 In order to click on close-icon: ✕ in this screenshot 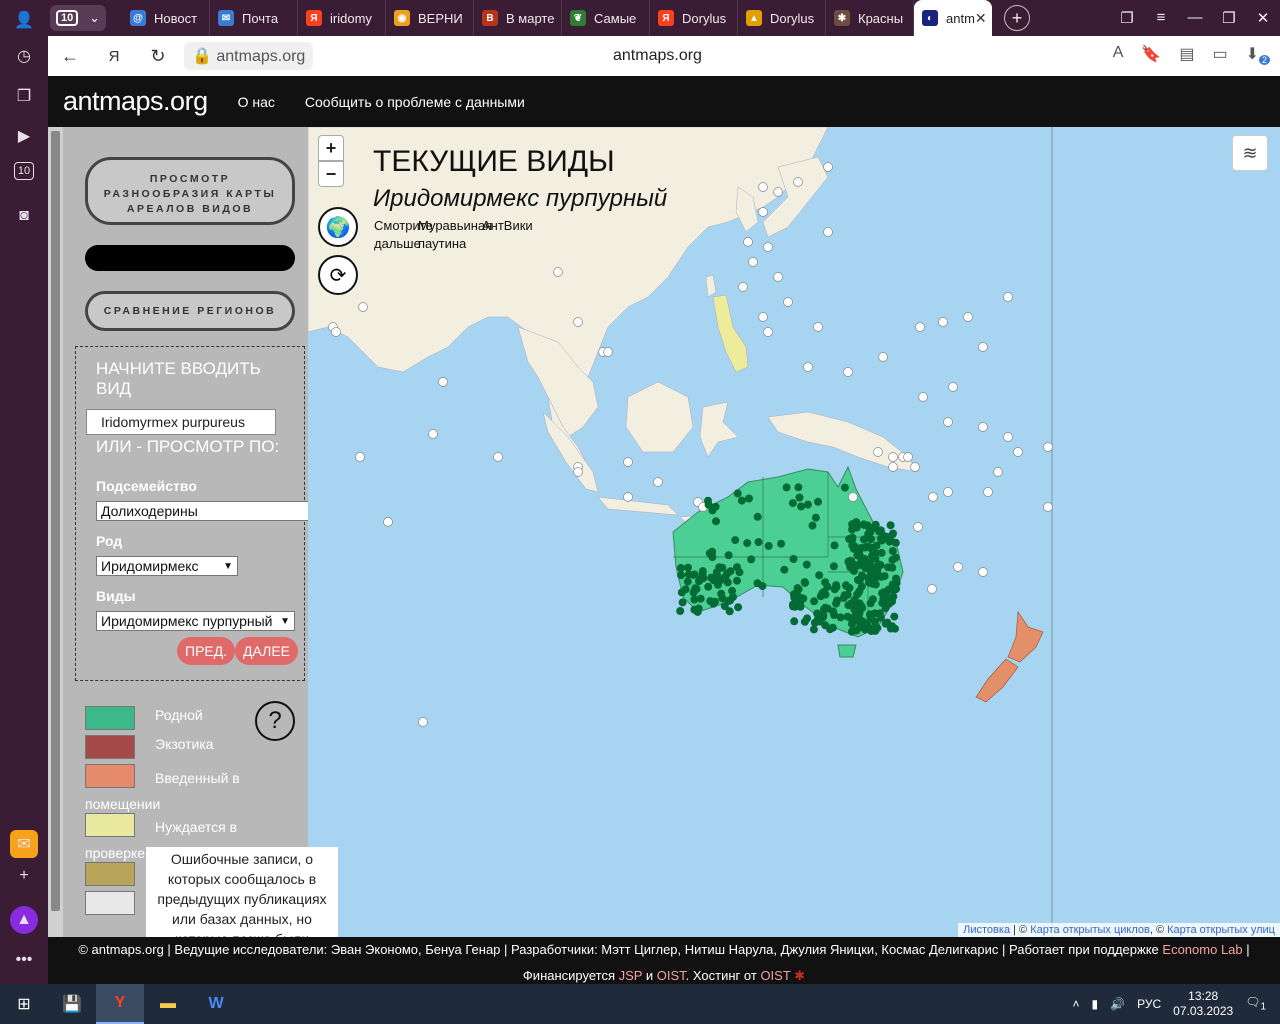, I will do `click(1263, 18)`.